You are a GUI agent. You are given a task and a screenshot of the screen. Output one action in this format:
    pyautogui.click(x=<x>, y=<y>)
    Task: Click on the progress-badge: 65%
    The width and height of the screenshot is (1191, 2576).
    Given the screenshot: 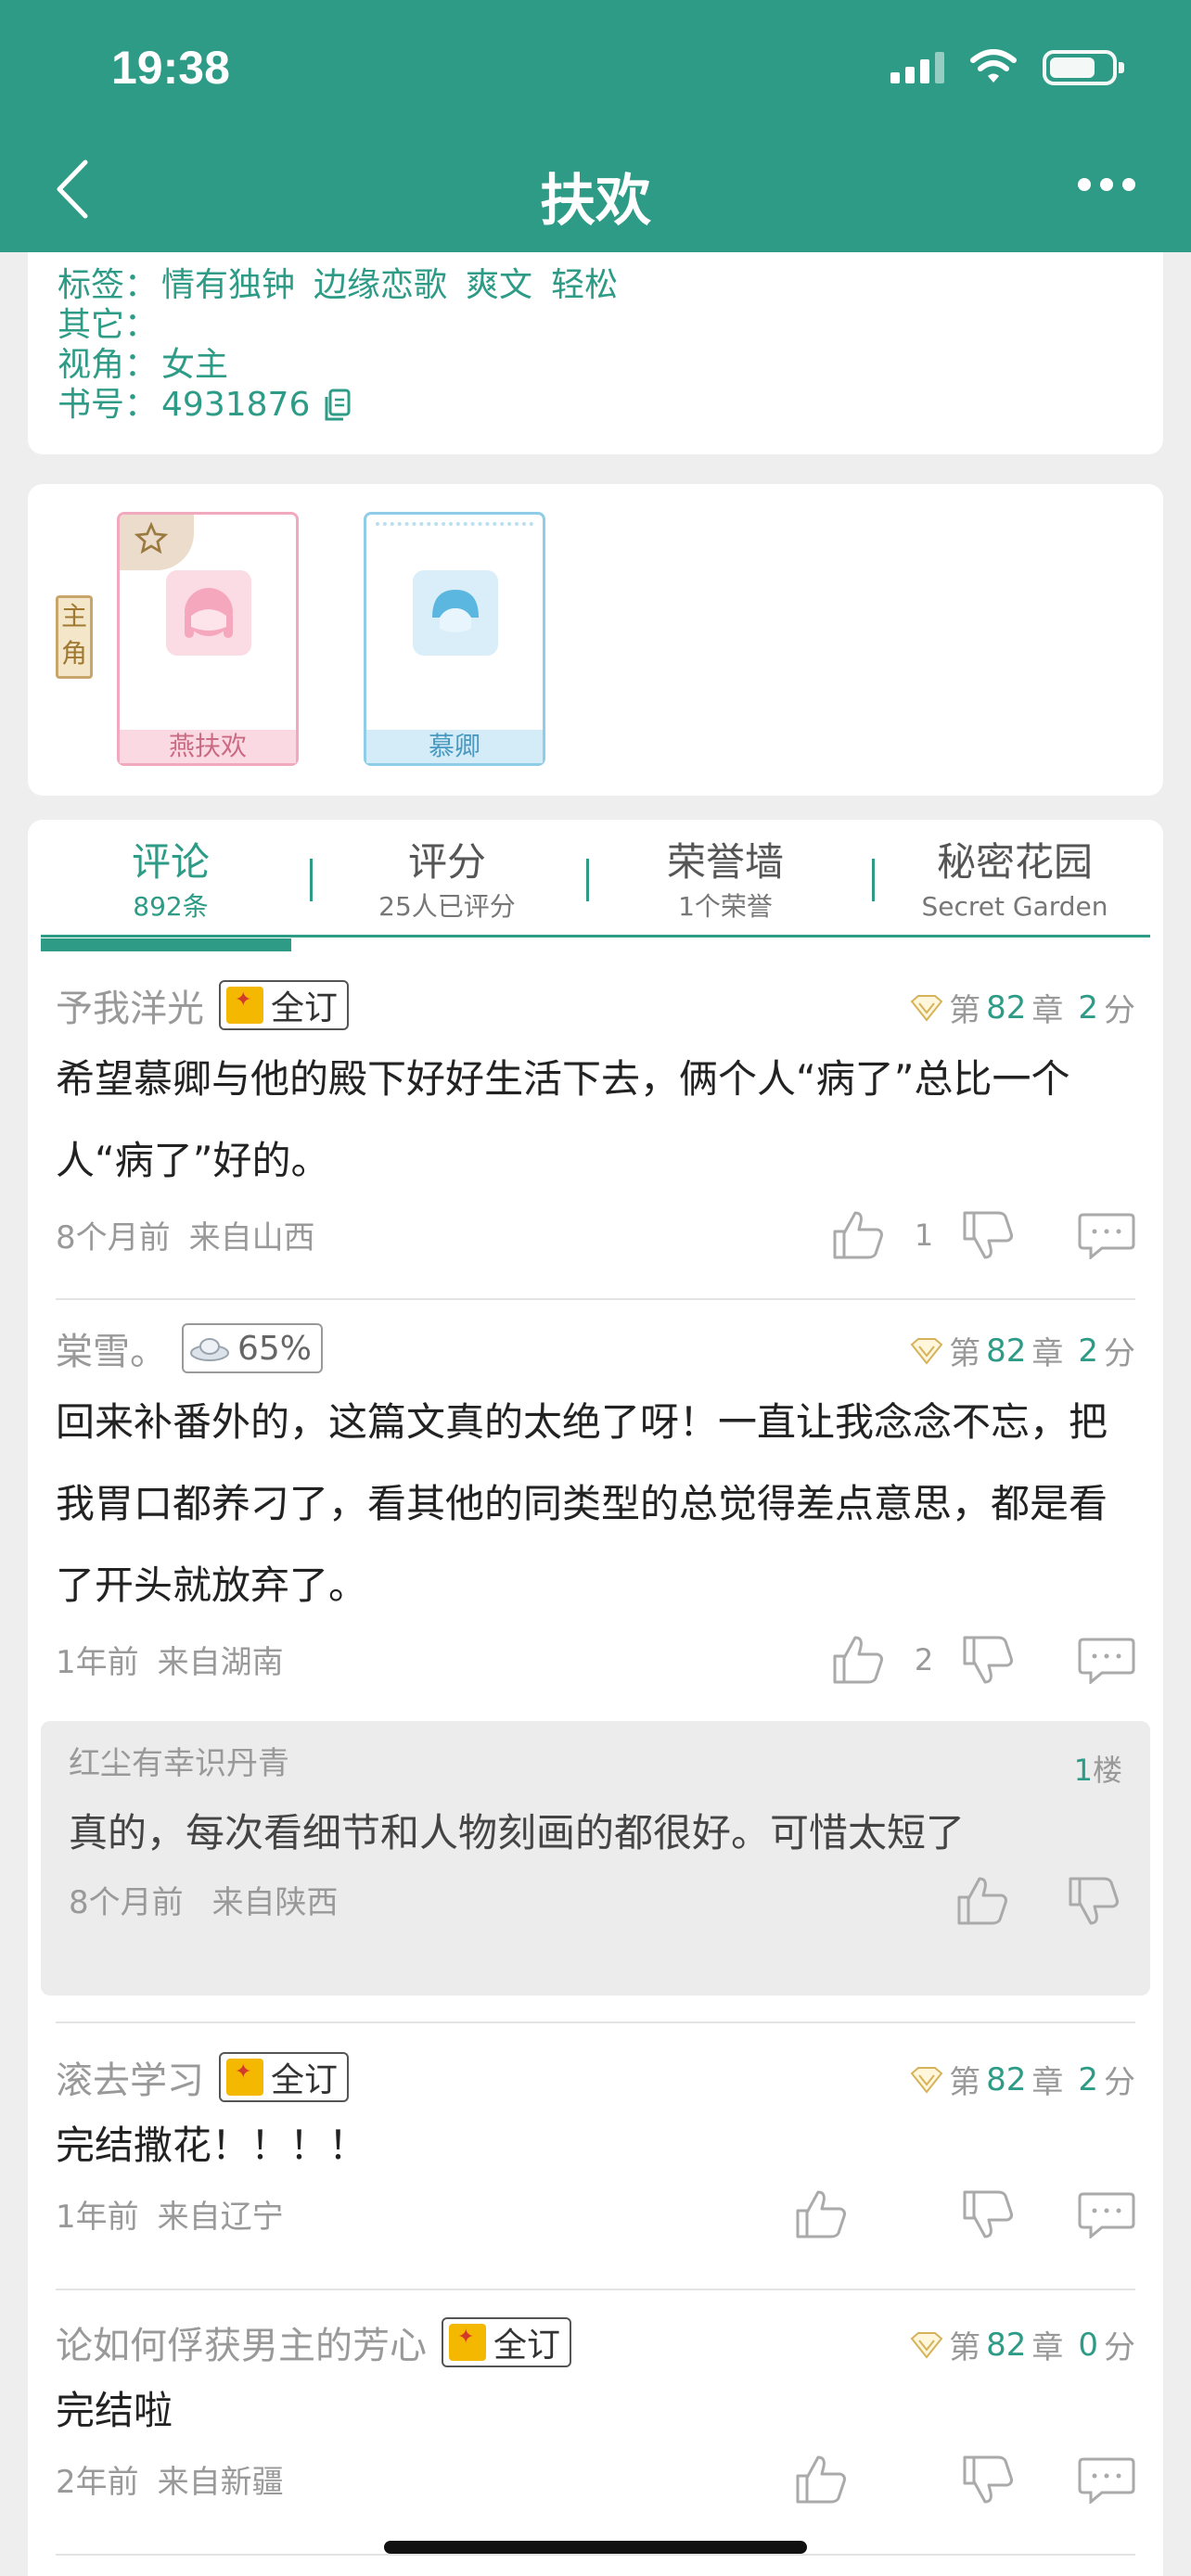 What is the action you would take?
    pyautogui.click(x=253, y=1348)
    